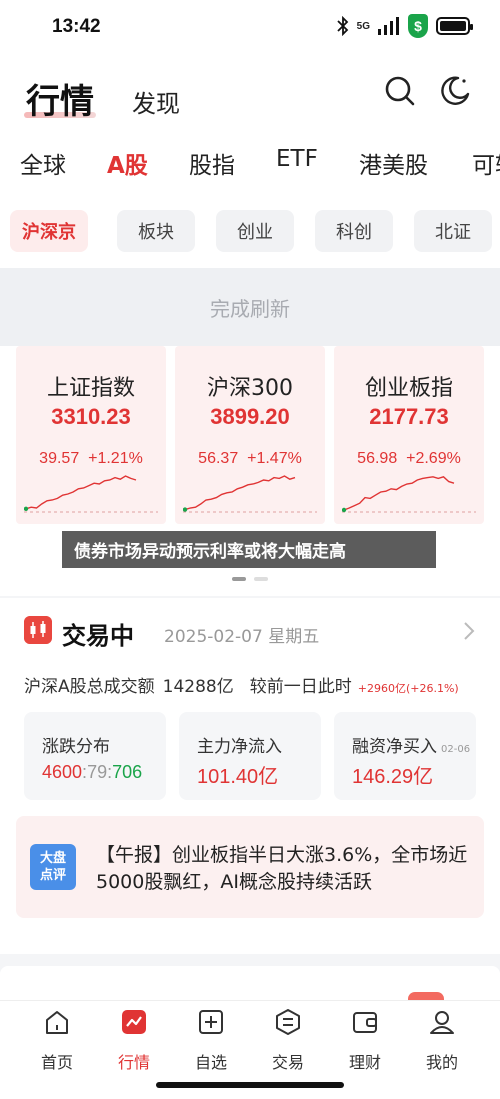 This screenshot has width=500, height=1099. What do you see at coordinates (127, 163) in the screenshot?
I see `tab-a-shares: A股` at bounding box center [127, 163].